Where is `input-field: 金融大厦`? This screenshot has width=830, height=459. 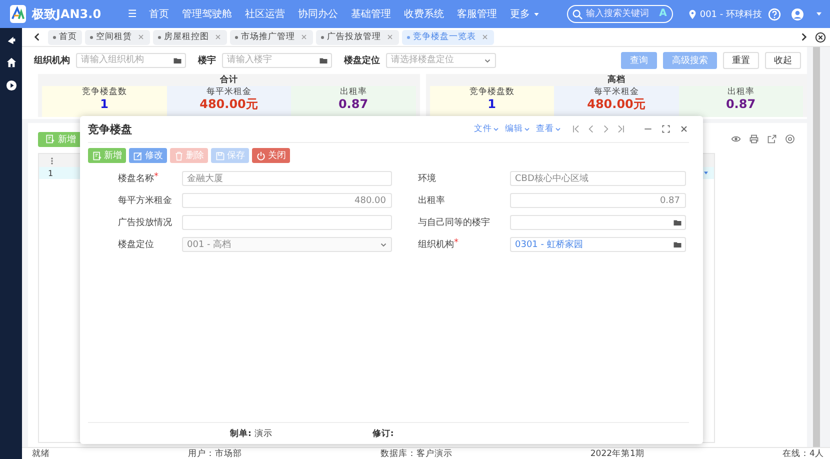
input-field: 金融大厦 is located at coordinates (287, 178).